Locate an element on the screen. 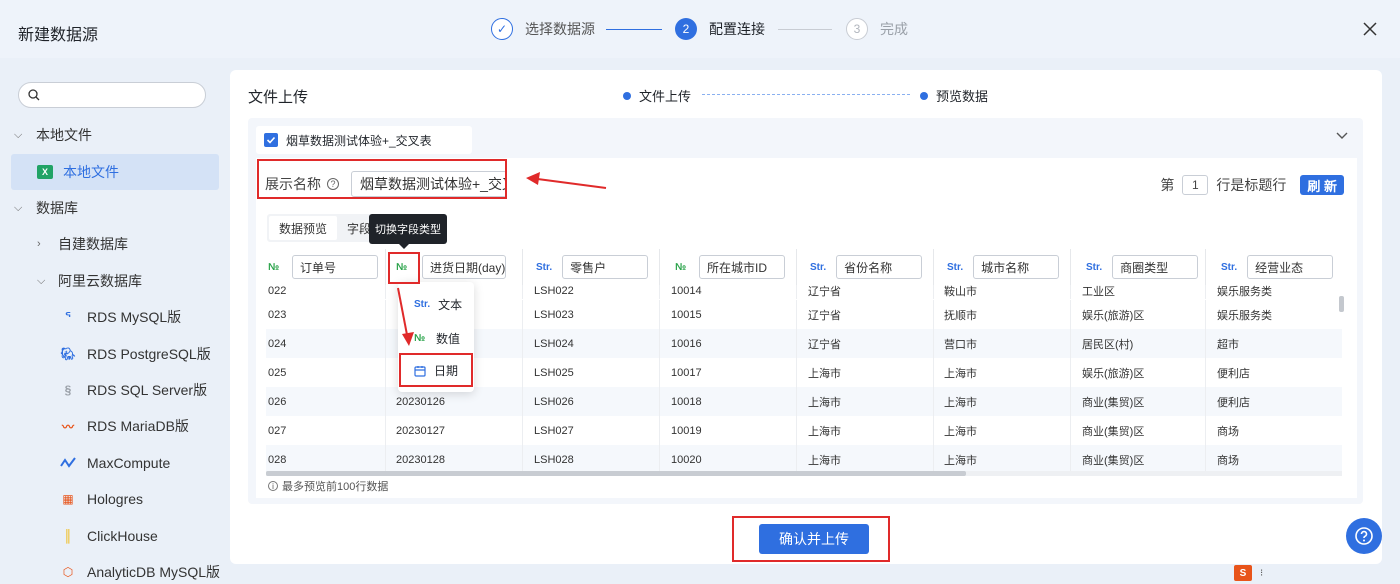 The image size is (1400, 584). horizontal-scrollbar is located at coordinates (804, 473).